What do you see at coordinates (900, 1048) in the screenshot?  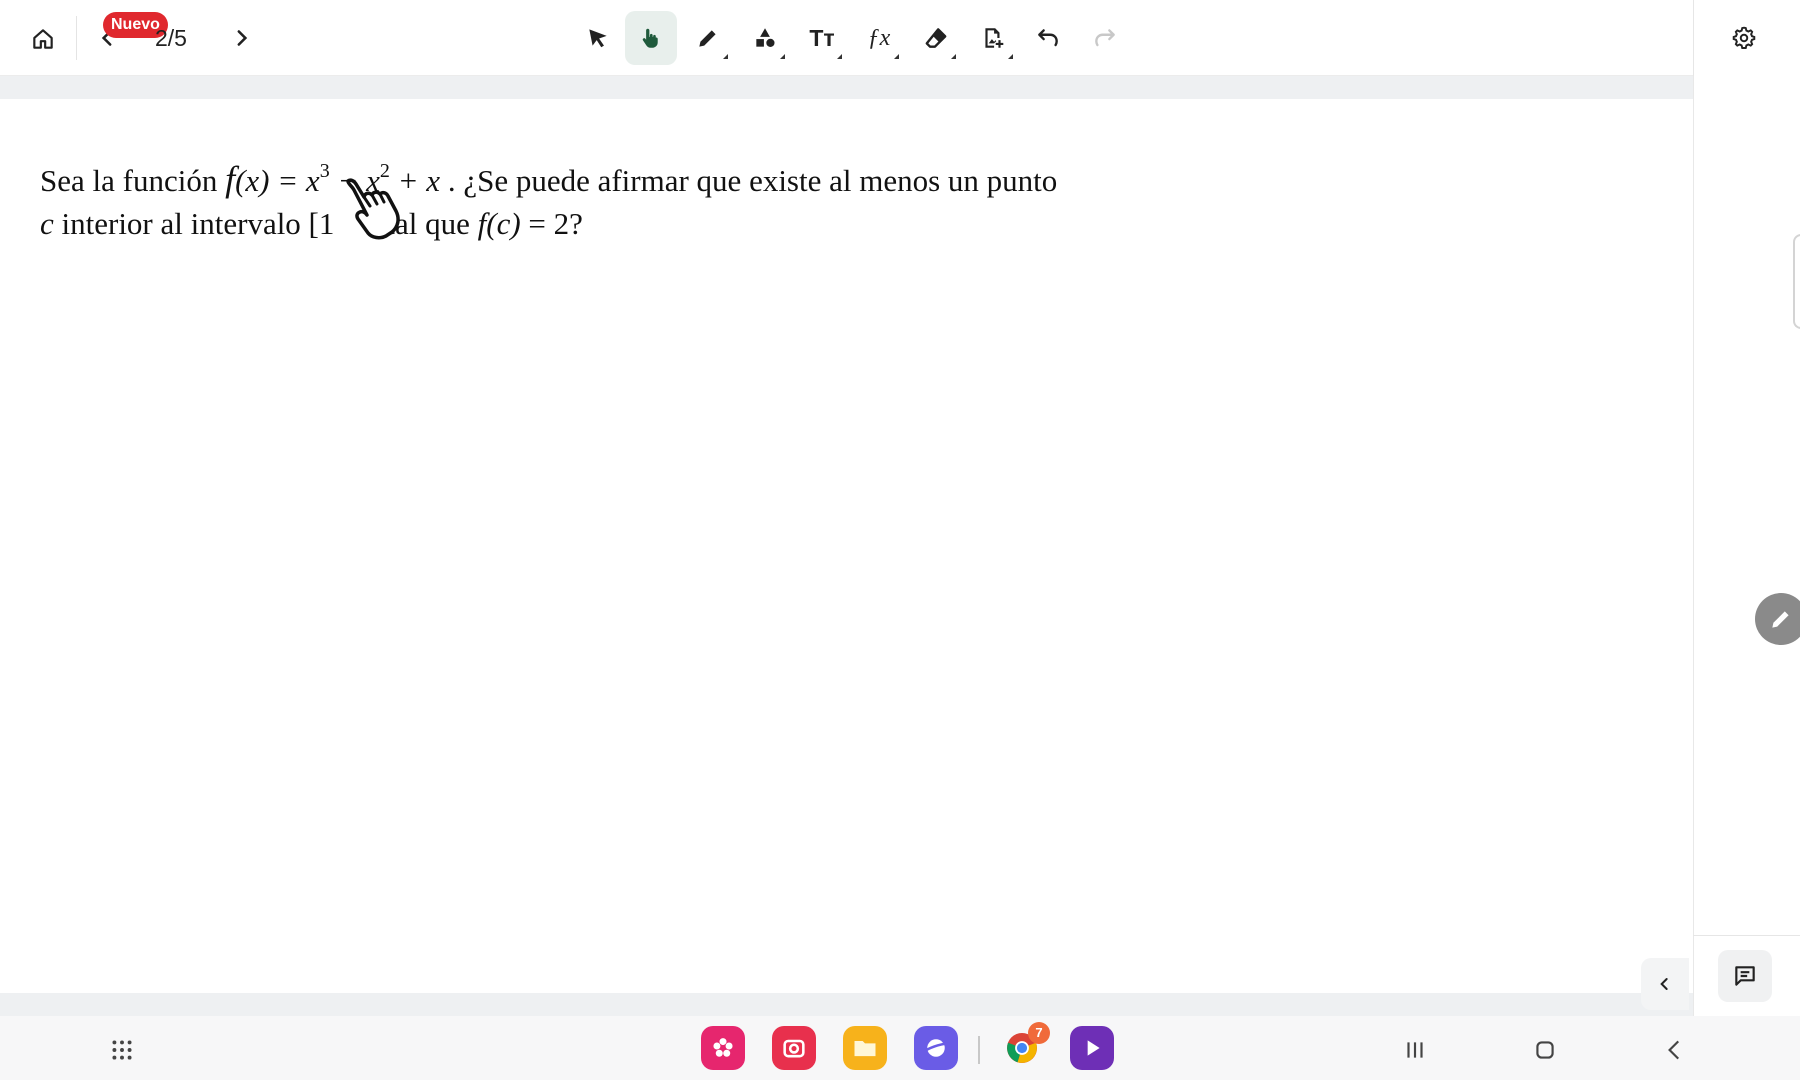 I see `system-navigation-bar: 7` at bounding box center [900, 1048].